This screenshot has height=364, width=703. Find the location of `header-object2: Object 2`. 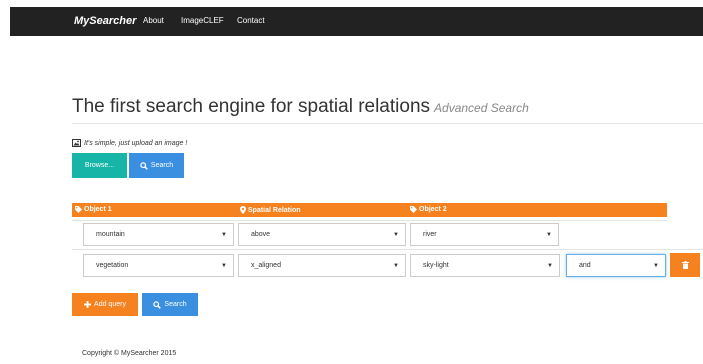

header-object2: Object 2 is located at coordinates (428, 209).